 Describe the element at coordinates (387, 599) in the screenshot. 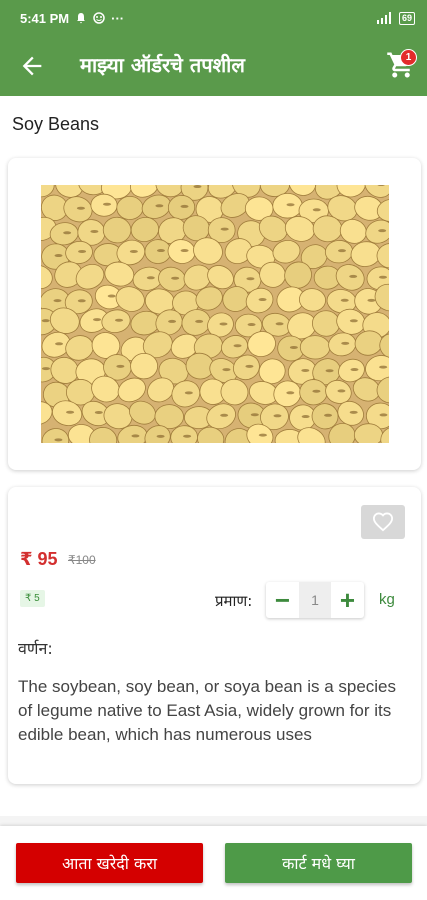

I see `quantity-unit: kg` at that location.